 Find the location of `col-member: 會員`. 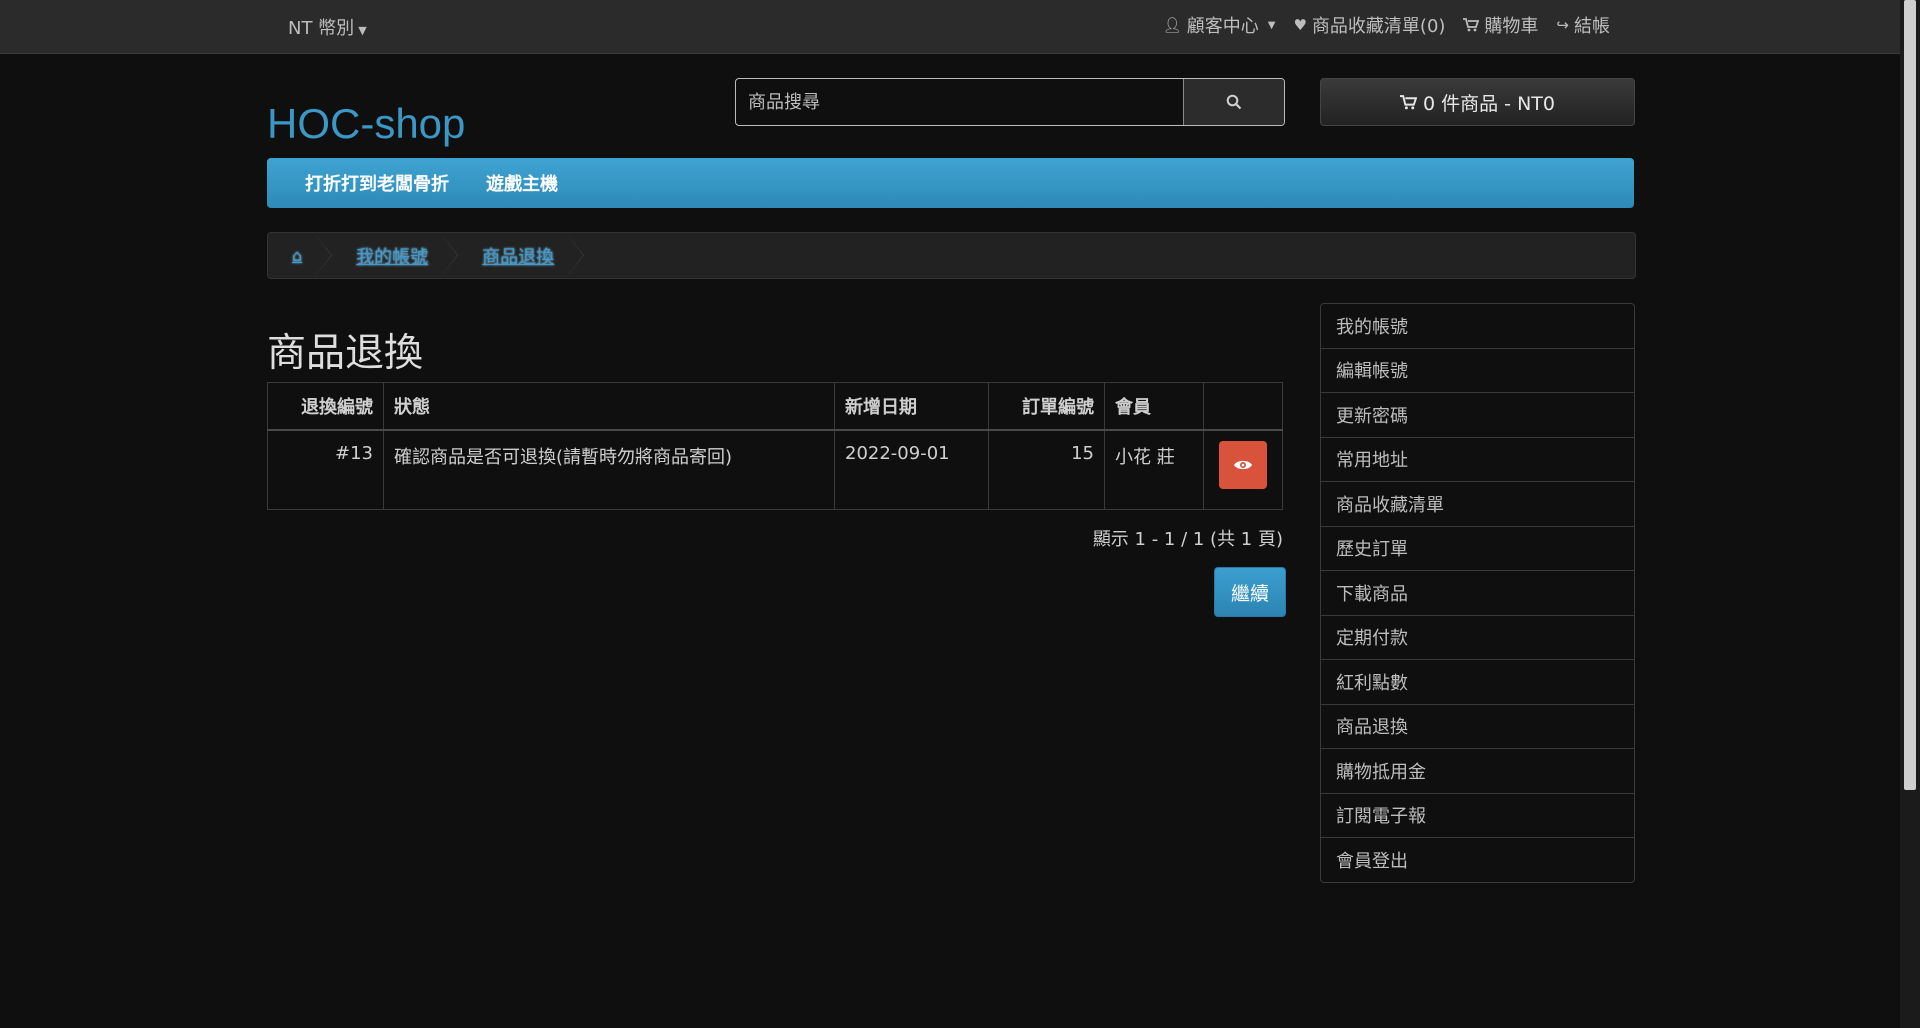

col-member: 會員 is located at coordinates (1154, 406).